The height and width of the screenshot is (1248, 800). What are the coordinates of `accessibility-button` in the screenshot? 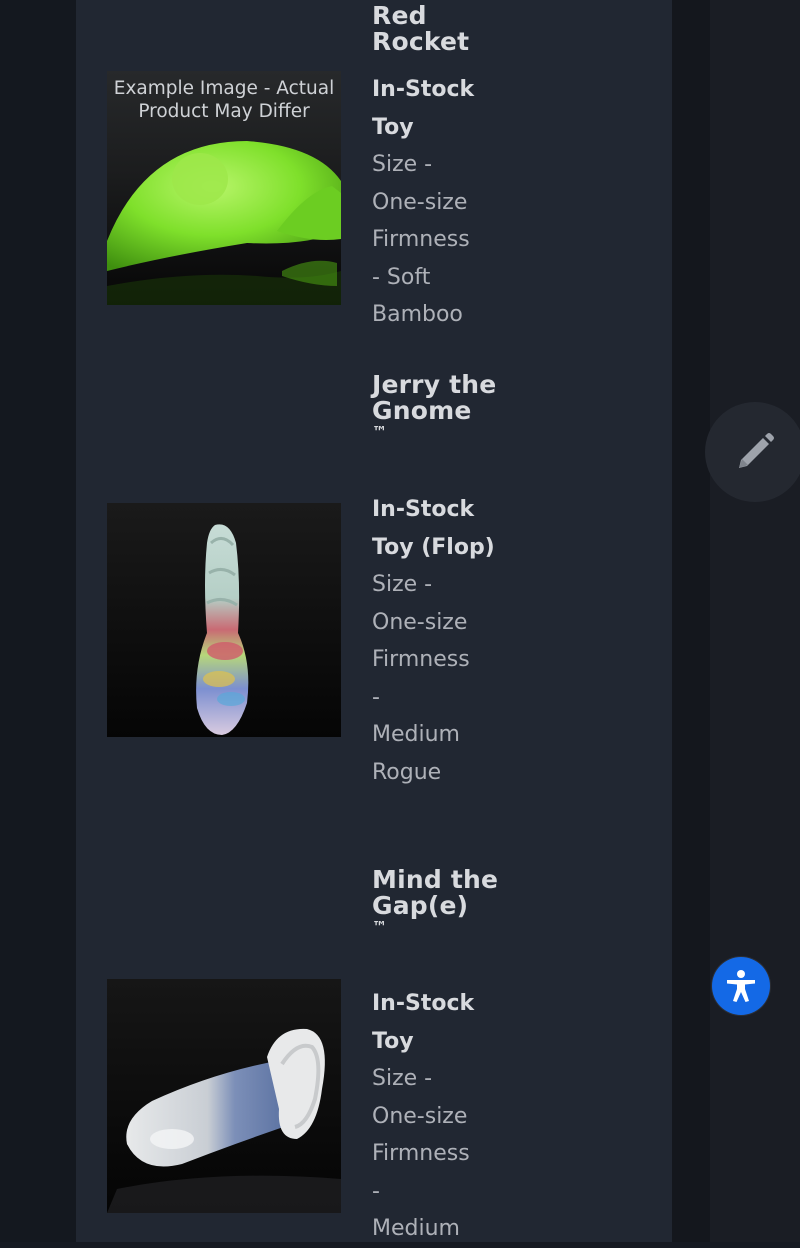 It's located at (741, 986).